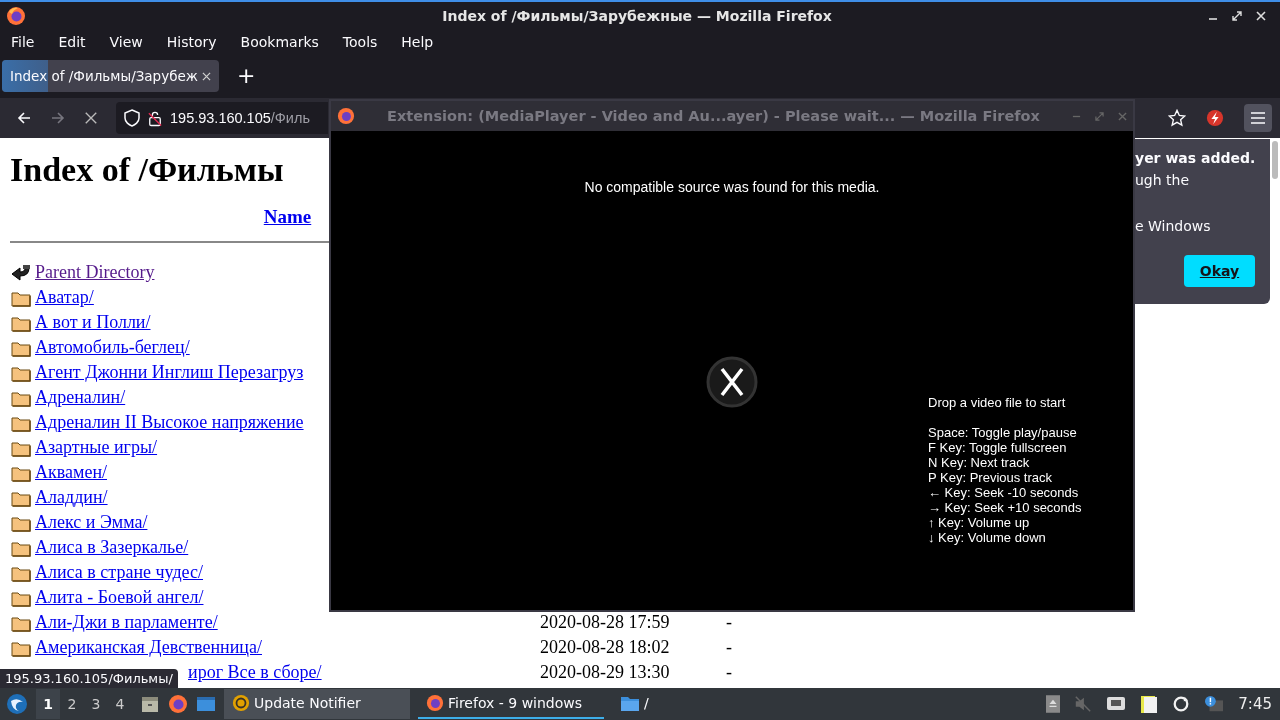 Image resolution: width=1280 pixels, height=720 pixels. Describe the element at coordinates (119, 597) in the screenshot. I see `folder-link: Алита - Боевой ангел/` at that location.